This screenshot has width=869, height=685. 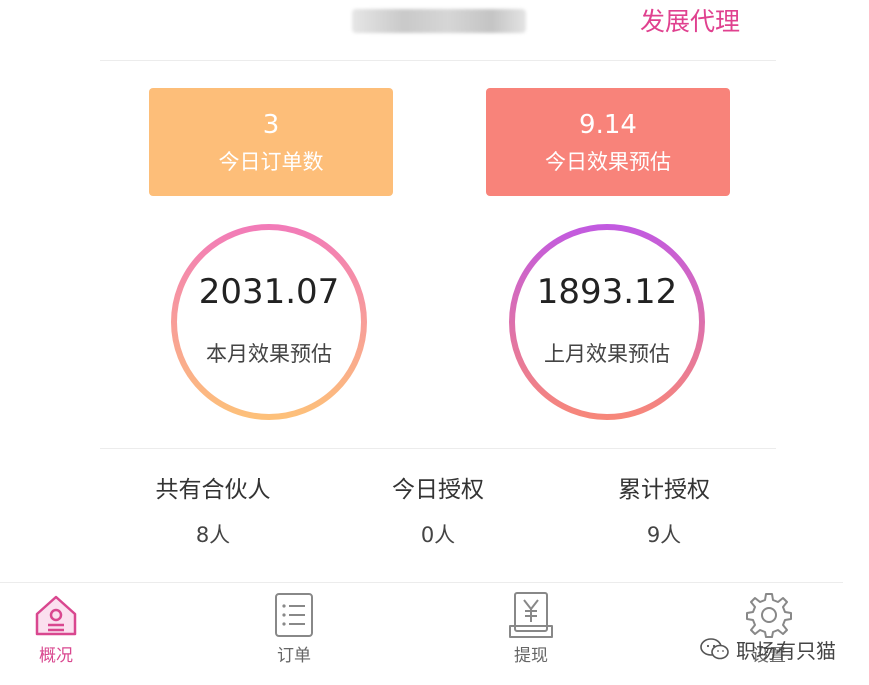 What do you see at coordinates (271, 125) in the screenshot?
I see `today-orders-value: 3` at bounding box center [271, 125].